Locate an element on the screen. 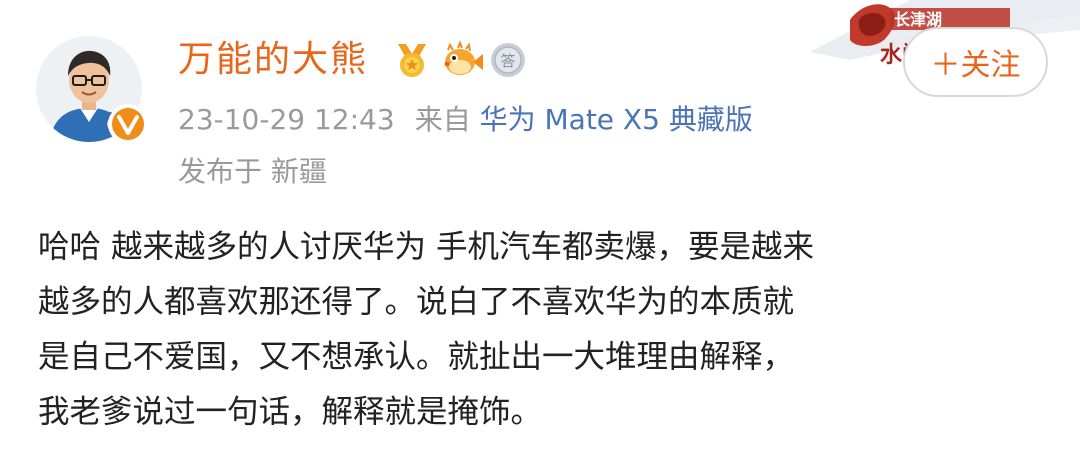 Image resolution: width=1080 pixels, height=473 pixels. username-link: 万能的大熊 is located at coordinates (273, 60).